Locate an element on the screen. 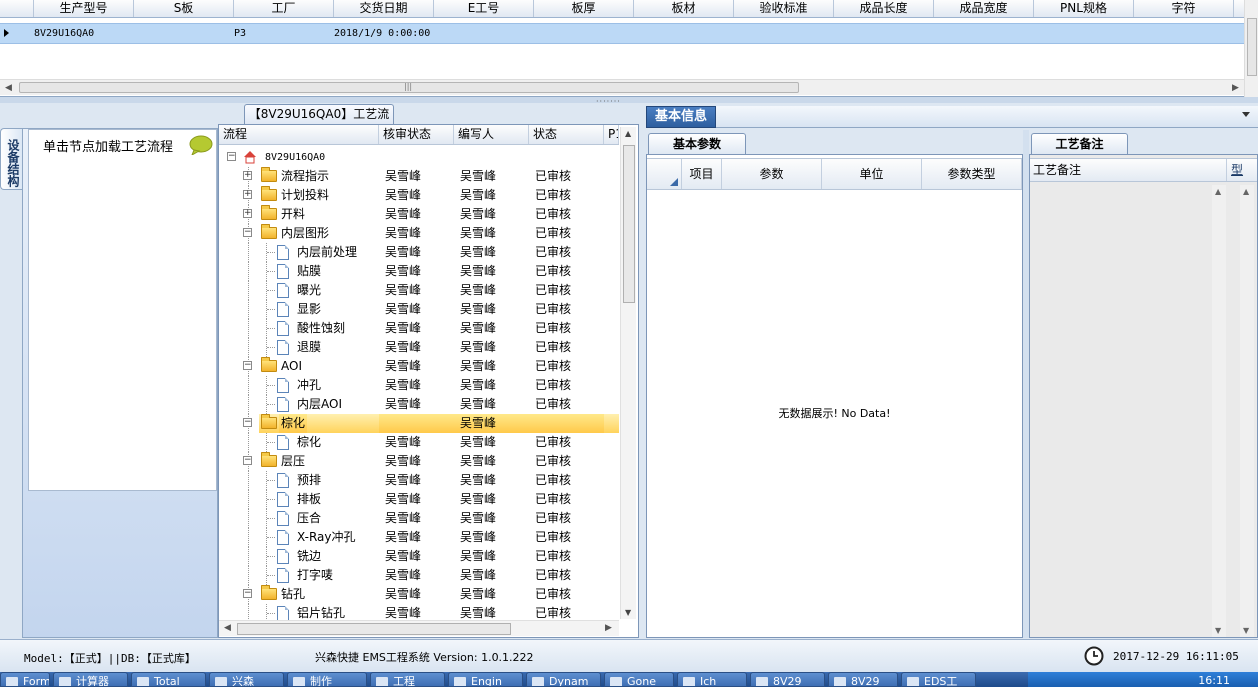 This screenshot has height=687, width=1258. taskbar-button: Dynam is located at coordinates (563, 679).